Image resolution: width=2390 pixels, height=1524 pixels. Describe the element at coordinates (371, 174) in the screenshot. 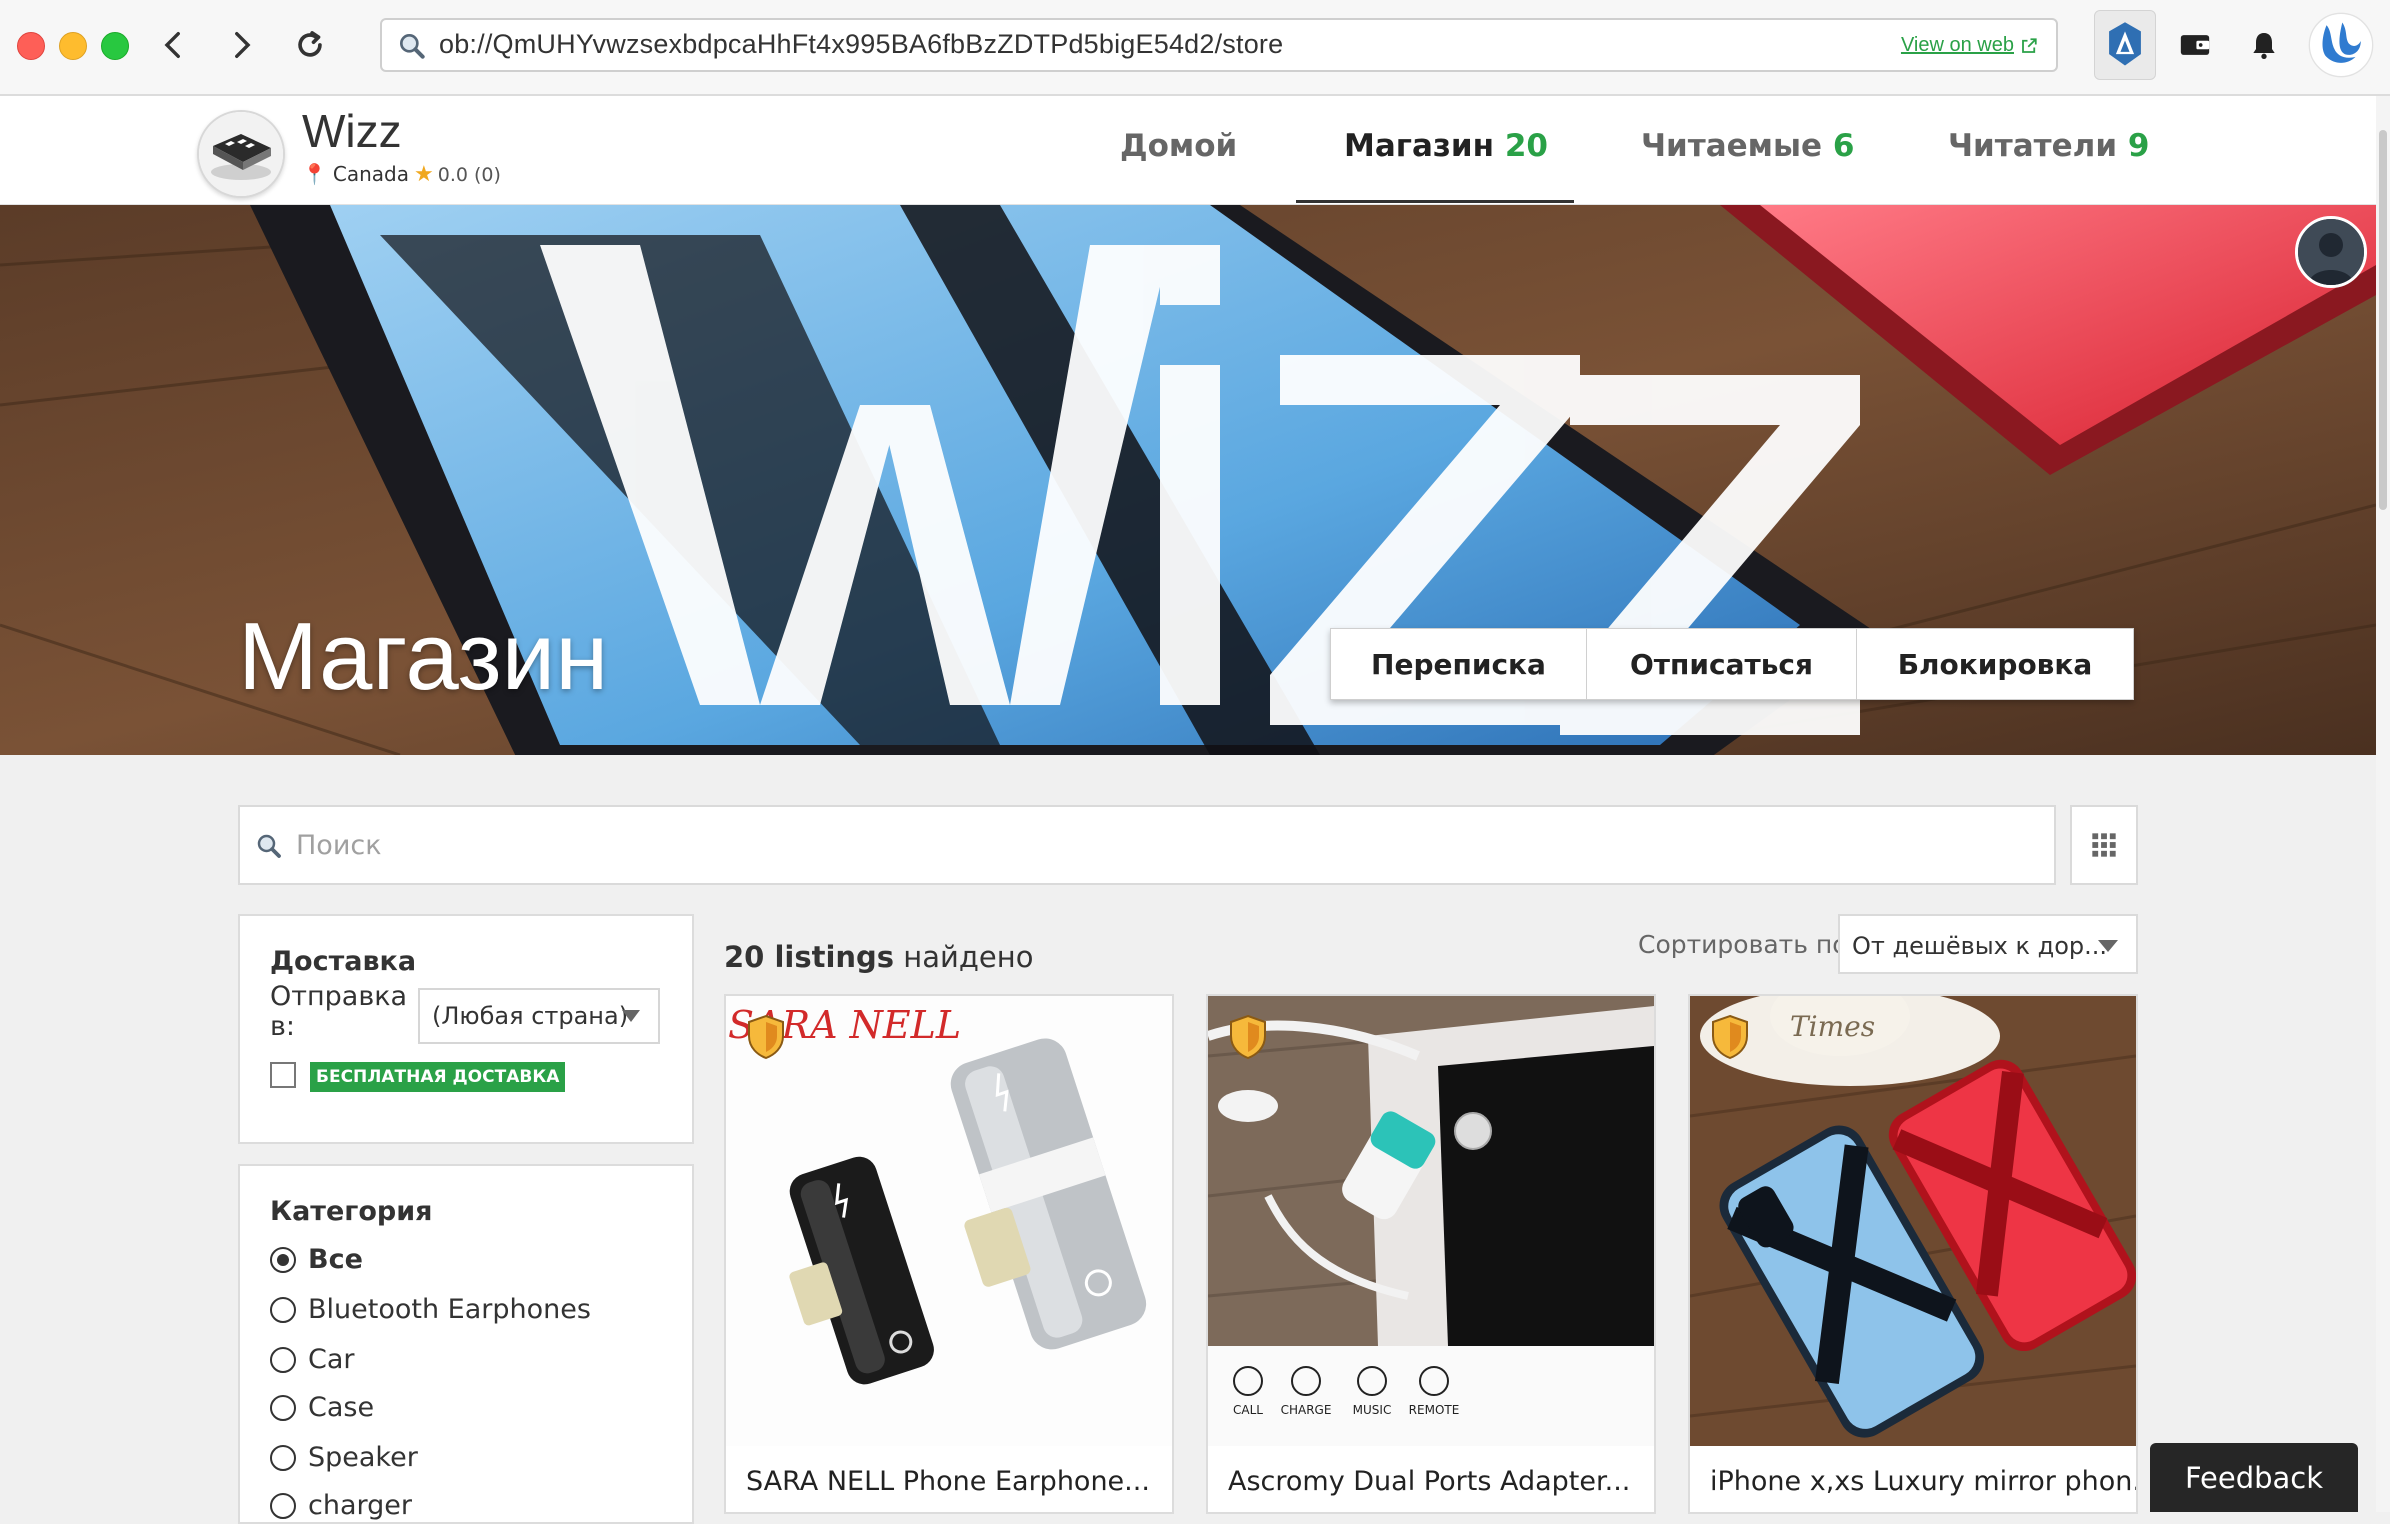

I see `store-location-label: Canada` at that location.